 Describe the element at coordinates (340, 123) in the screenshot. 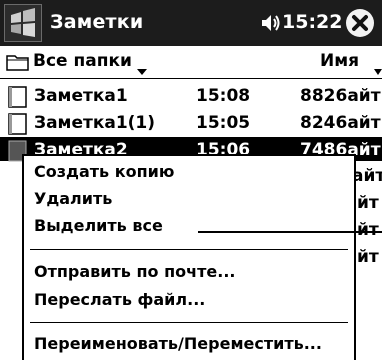

I see `file-size: 8246айт` at that location.